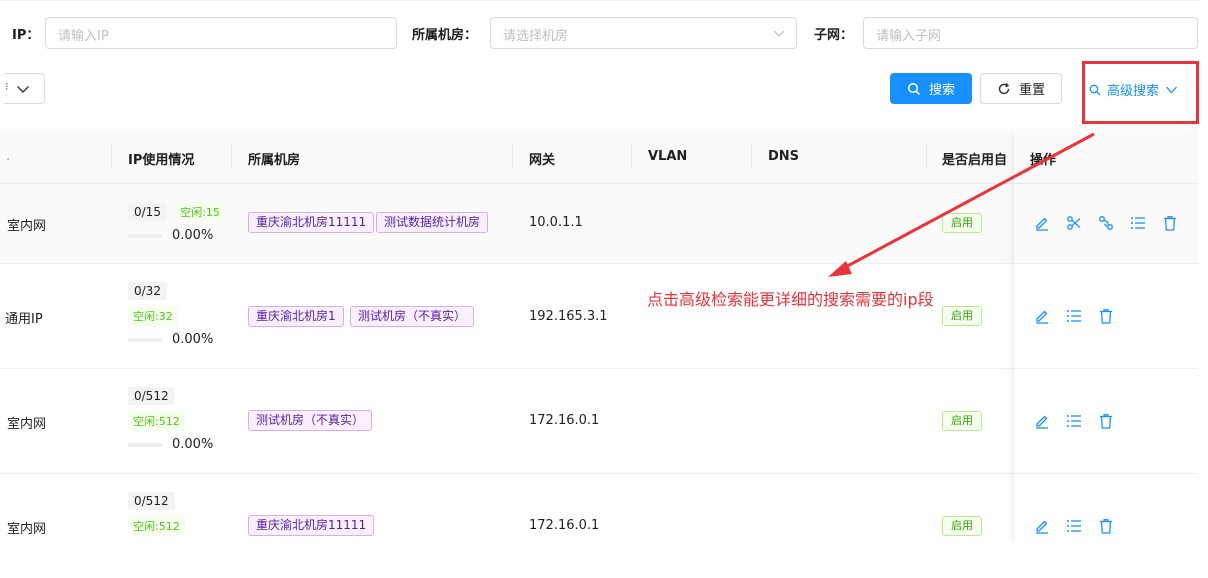  I want to click on col-header-dns: DNS, so click(784, 156).